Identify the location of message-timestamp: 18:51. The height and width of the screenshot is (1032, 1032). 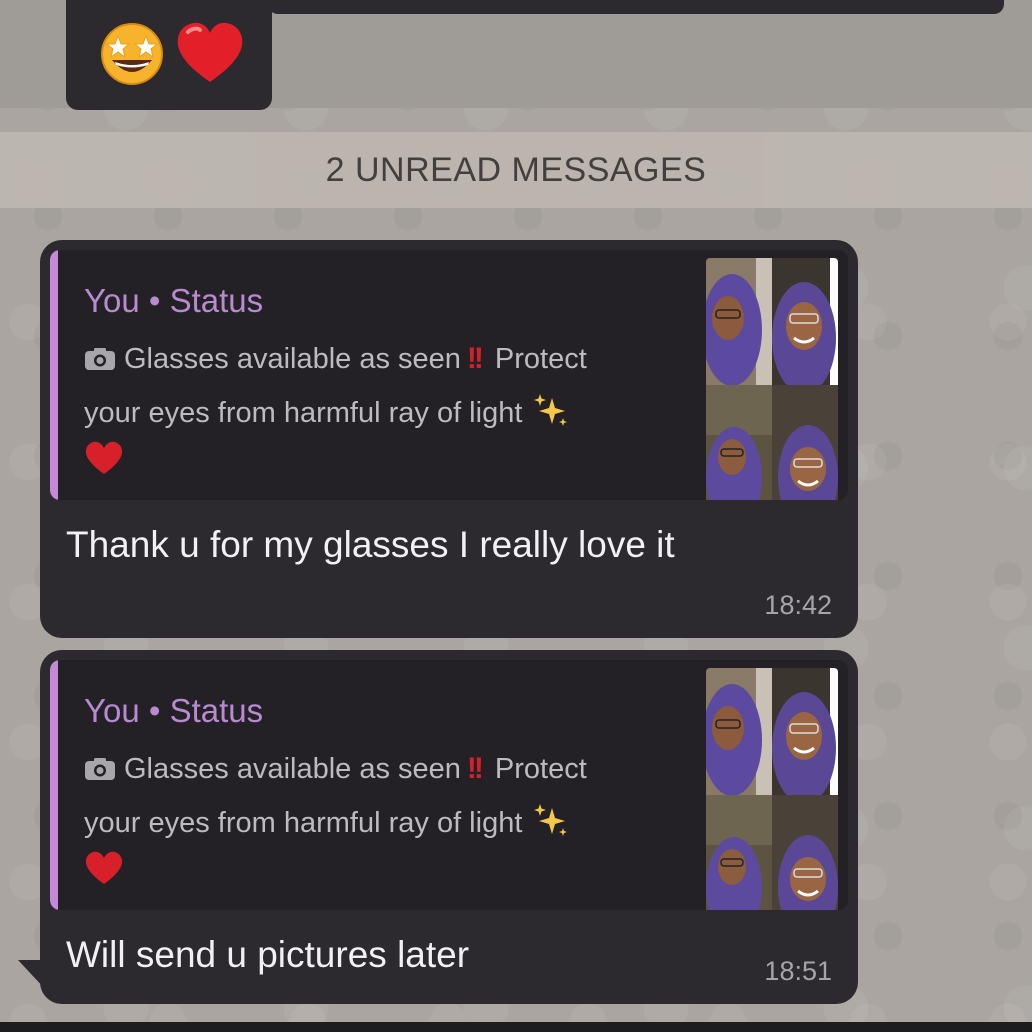
(798, 971).